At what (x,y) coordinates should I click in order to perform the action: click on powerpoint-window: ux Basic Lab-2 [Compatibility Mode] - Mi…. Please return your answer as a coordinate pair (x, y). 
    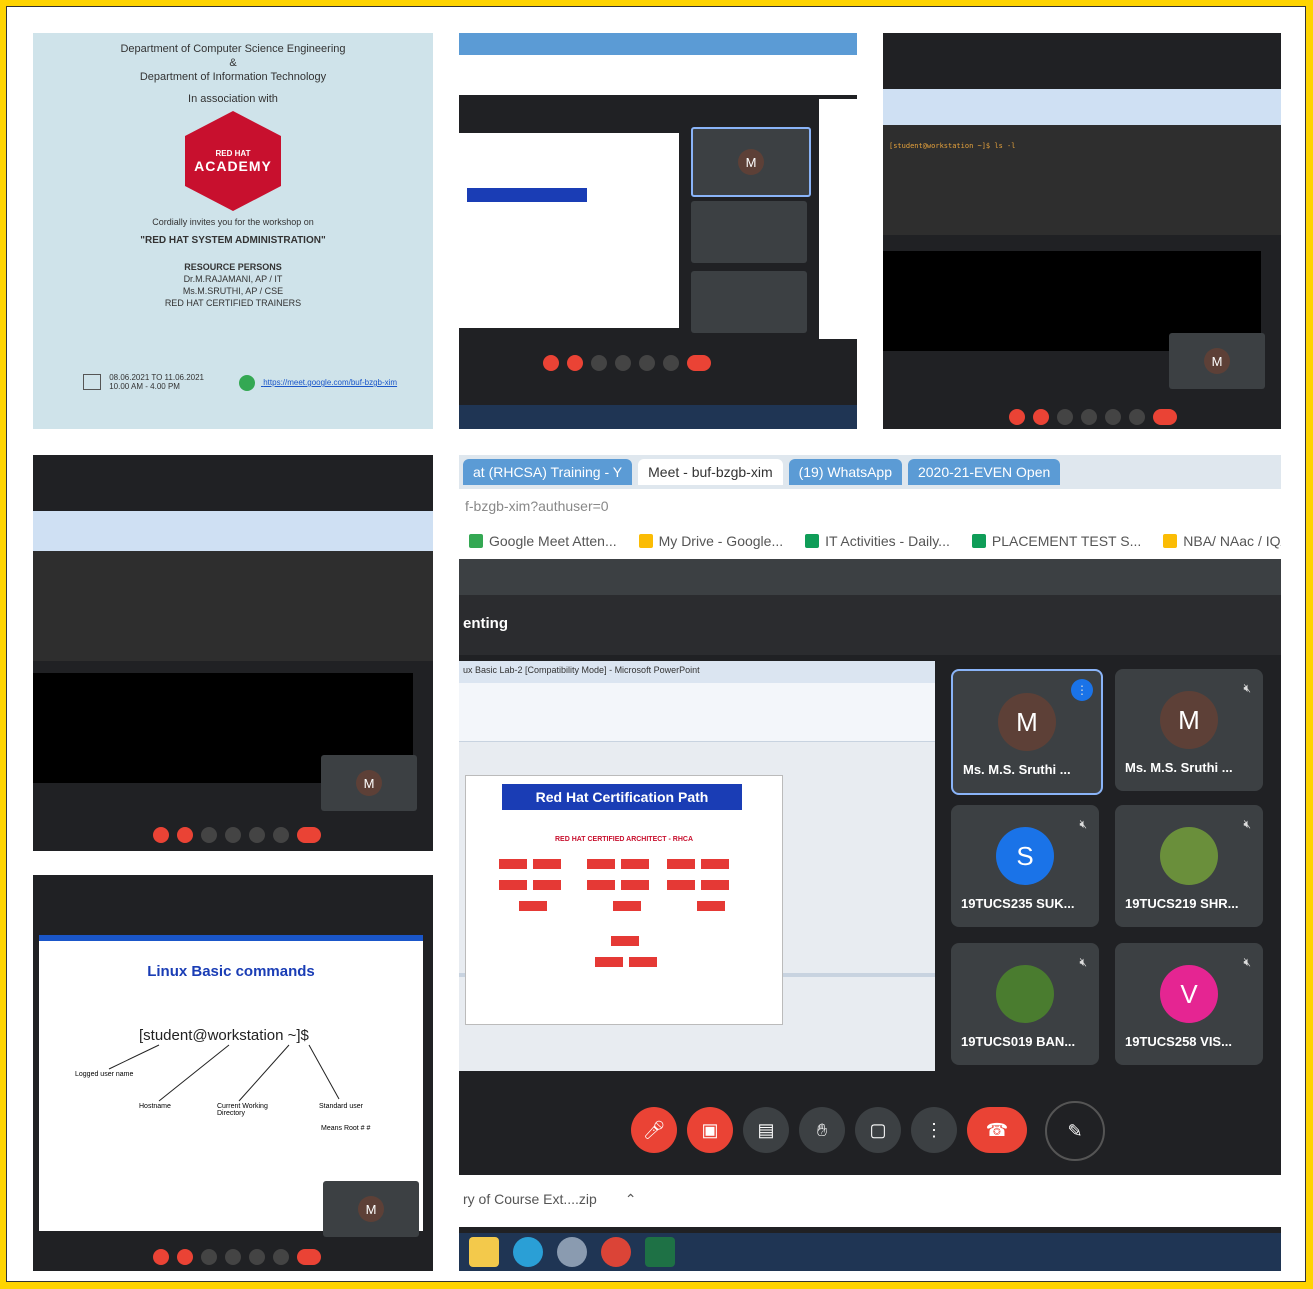
    Looking at the image, I should click on (697, 866).